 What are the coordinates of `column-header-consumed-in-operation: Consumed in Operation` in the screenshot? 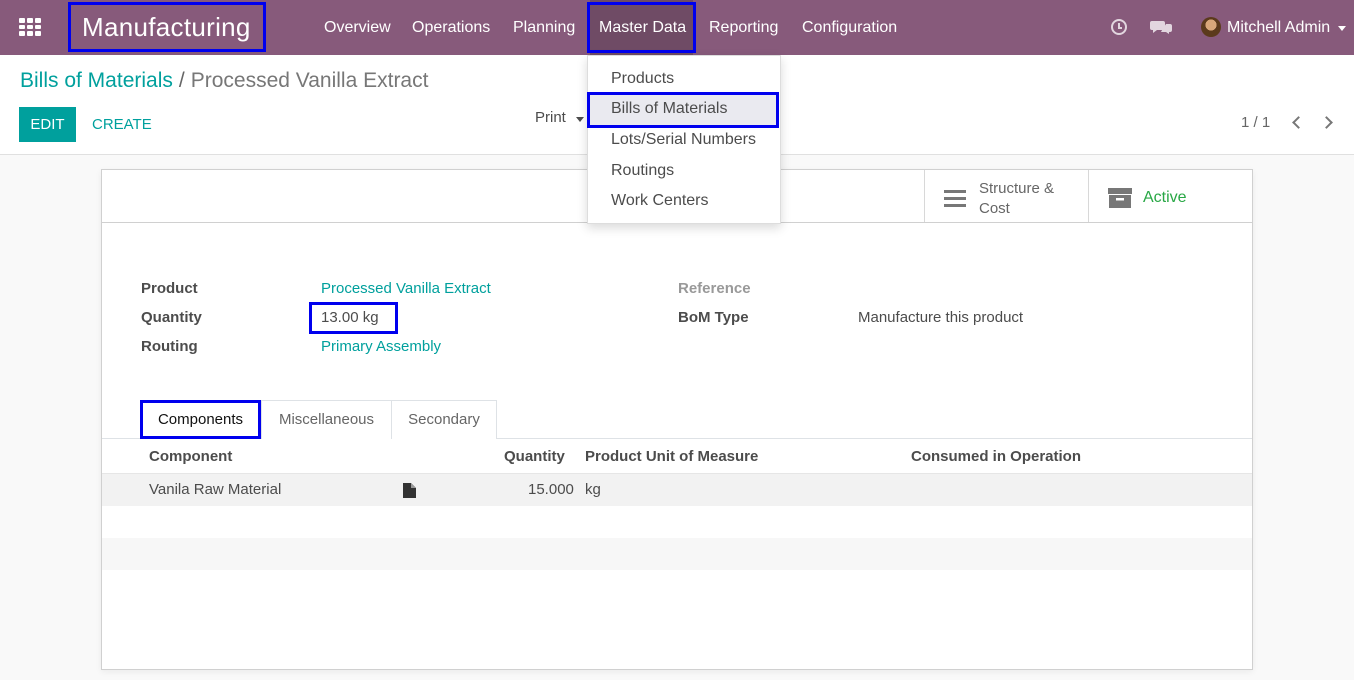 It's located at (996, 456).